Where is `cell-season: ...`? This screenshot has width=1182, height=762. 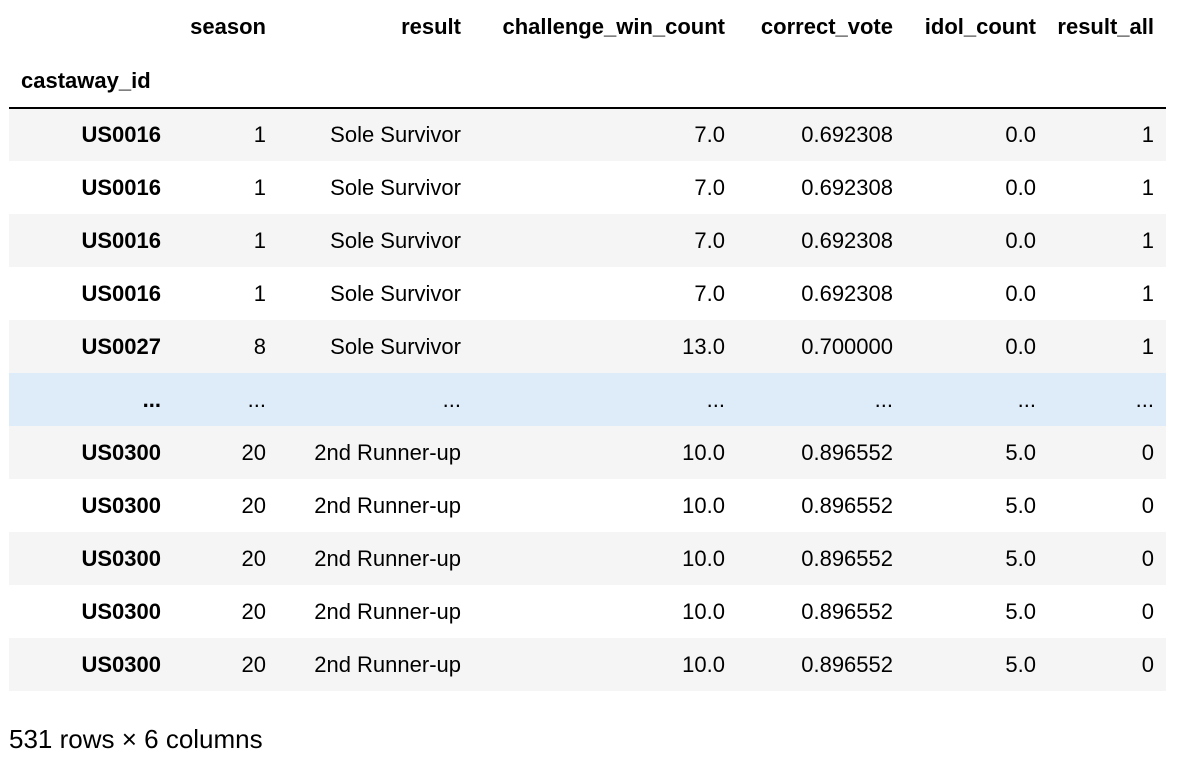
cell-season: ... is located at coordinates (256, 399).